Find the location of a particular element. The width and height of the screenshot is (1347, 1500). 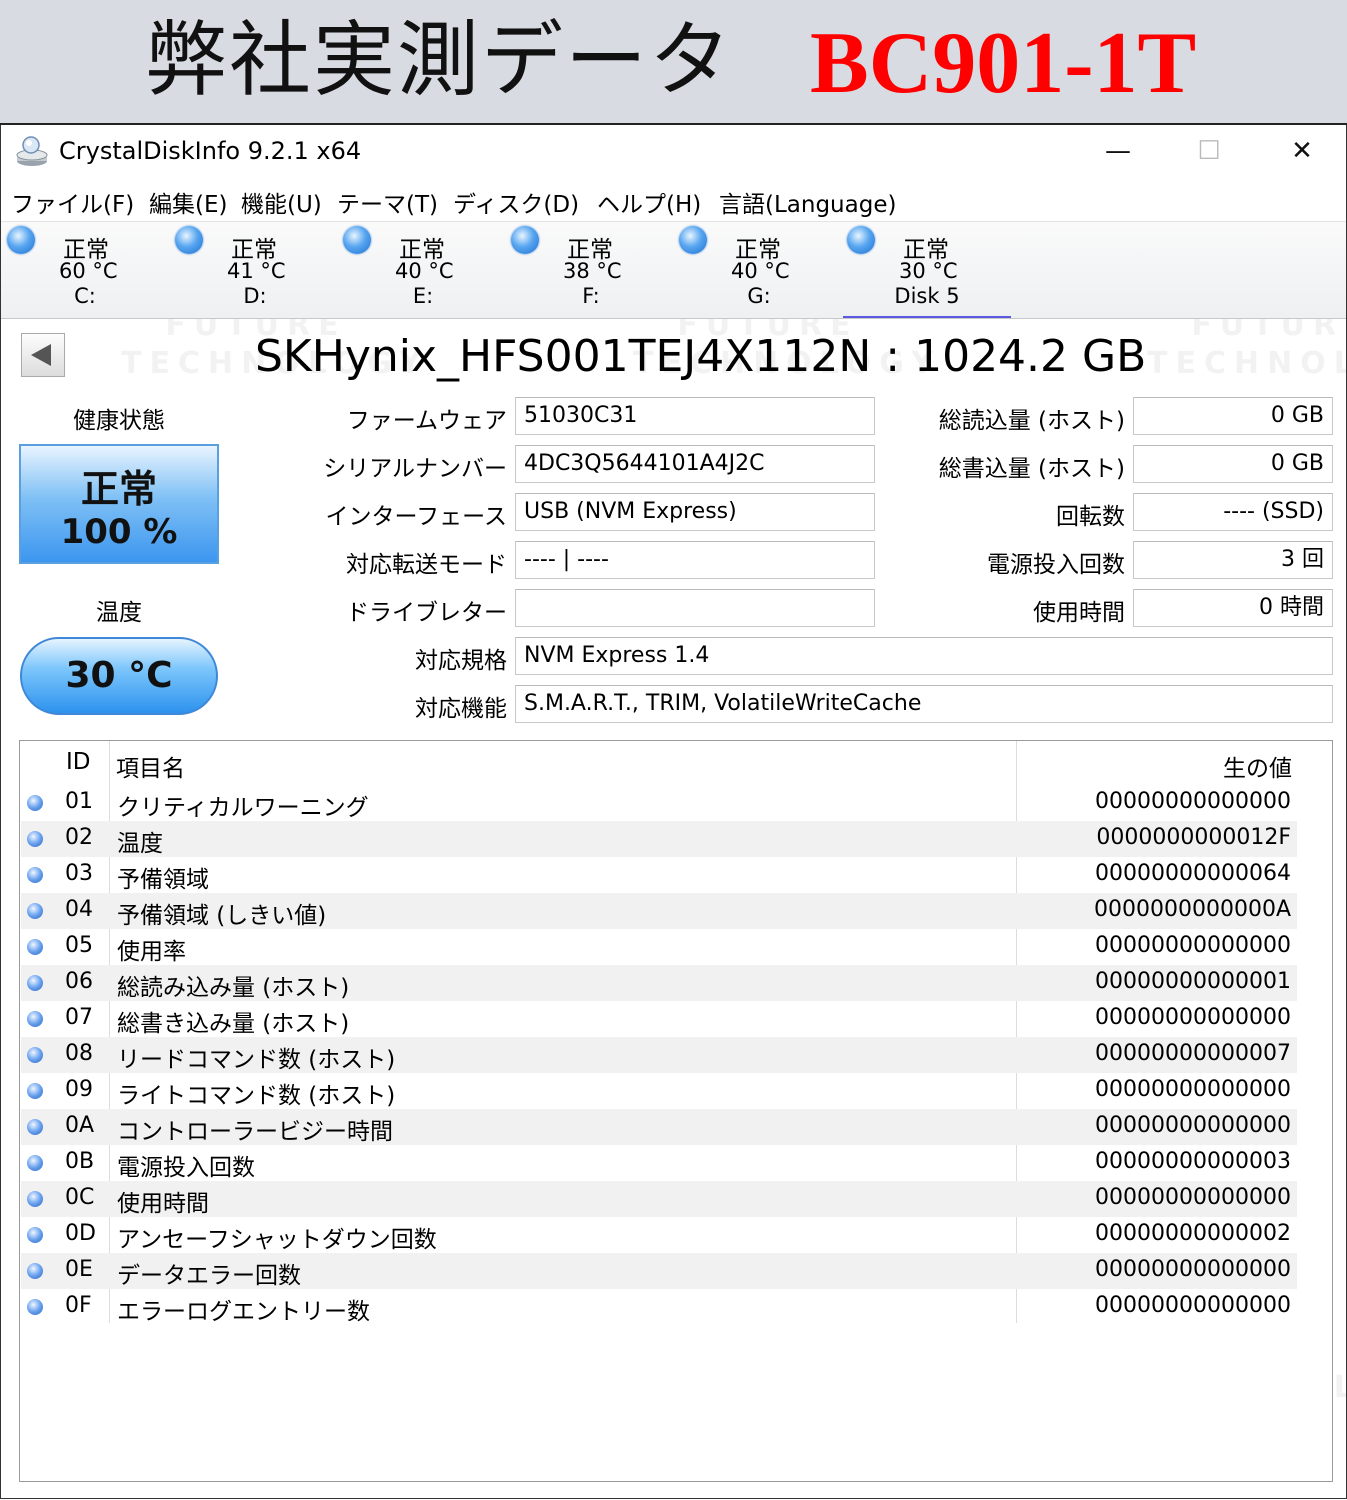

drive-button-d: 正常 41 °C D: is located at coordinates (255, 270).